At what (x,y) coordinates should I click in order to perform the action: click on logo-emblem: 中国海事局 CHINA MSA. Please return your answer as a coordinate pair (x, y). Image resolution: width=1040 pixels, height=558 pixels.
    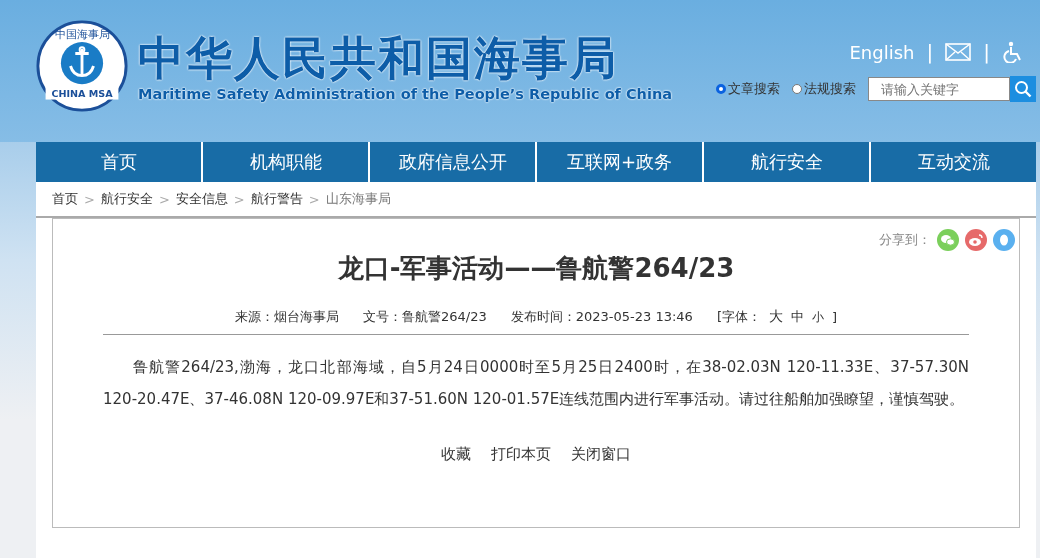
    Looking at the image, I should click on (82, 66).